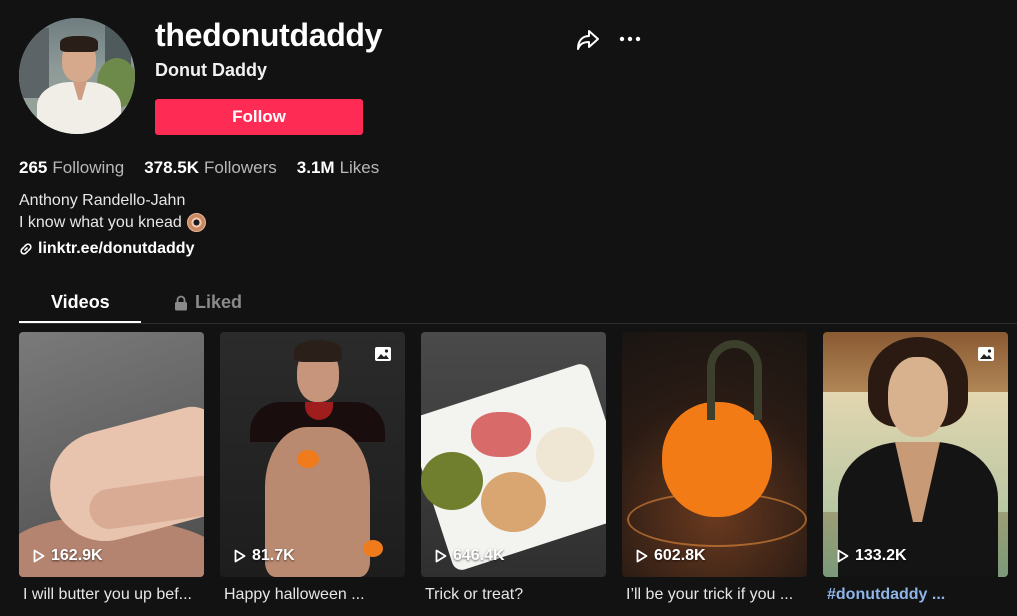 The image size is (1017, 616). Describe the element at coordinates (915, 454) in the screenshot. I see `video-thumbnail: 133.2K` at that location.